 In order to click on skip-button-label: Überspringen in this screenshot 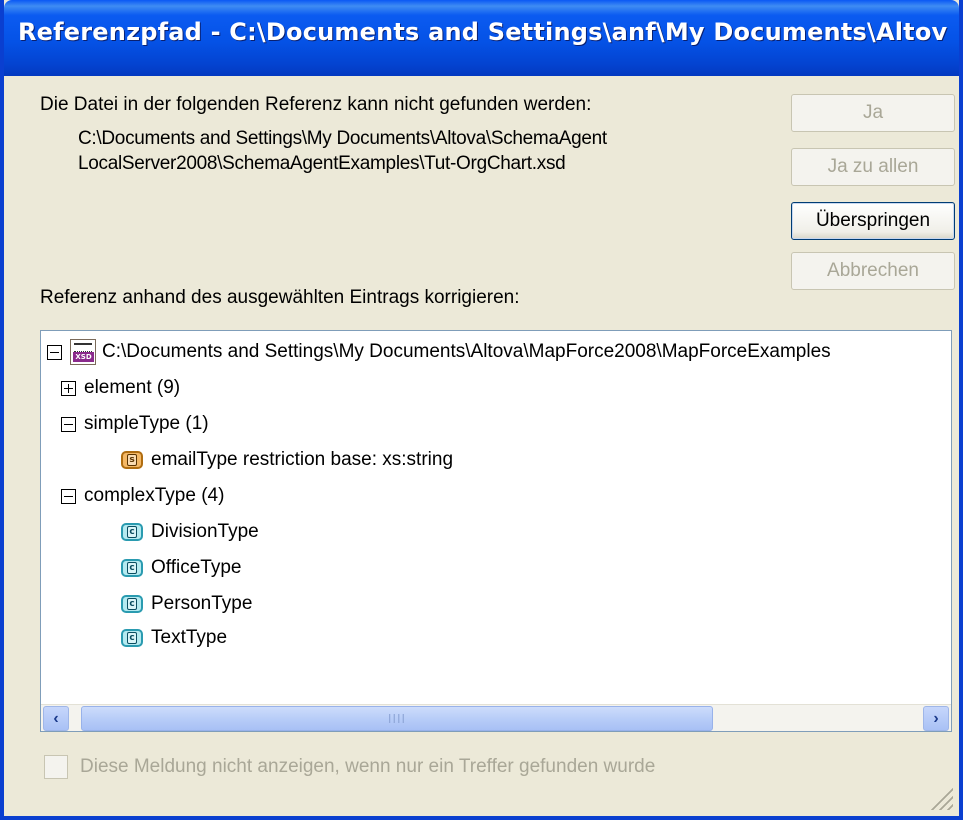, I will do `click(873, 220)`.